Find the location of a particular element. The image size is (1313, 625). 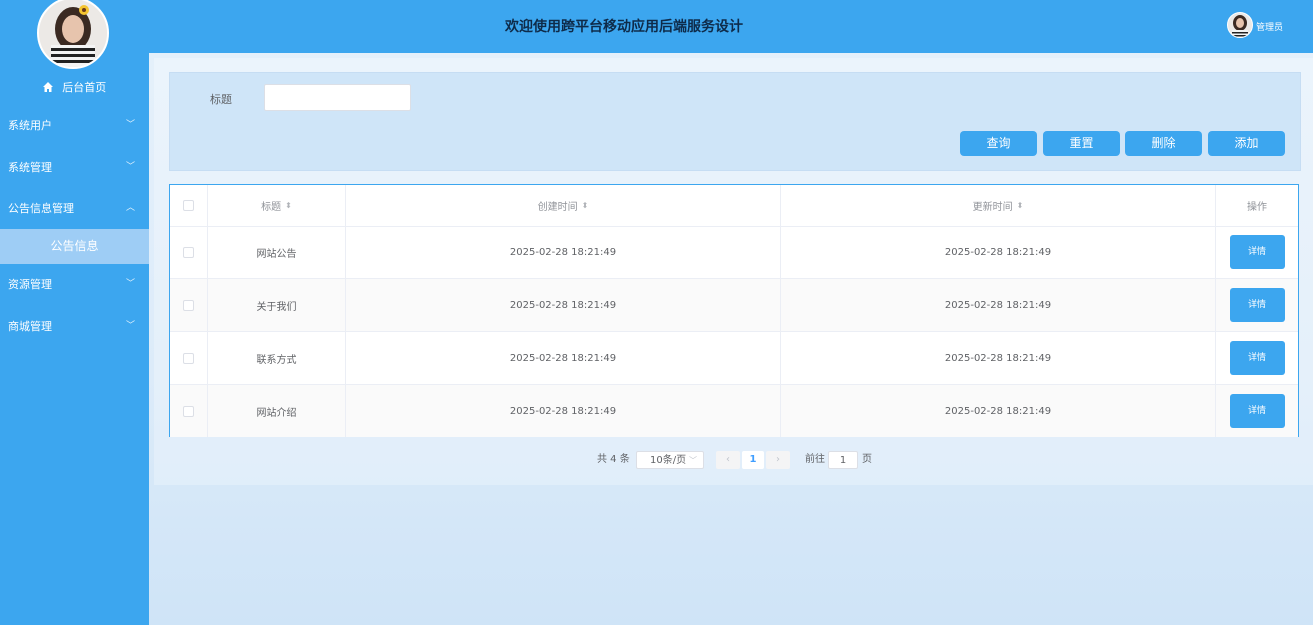

page-size-select: 10条/页 ﹀ is located at coordinates (670, 460).